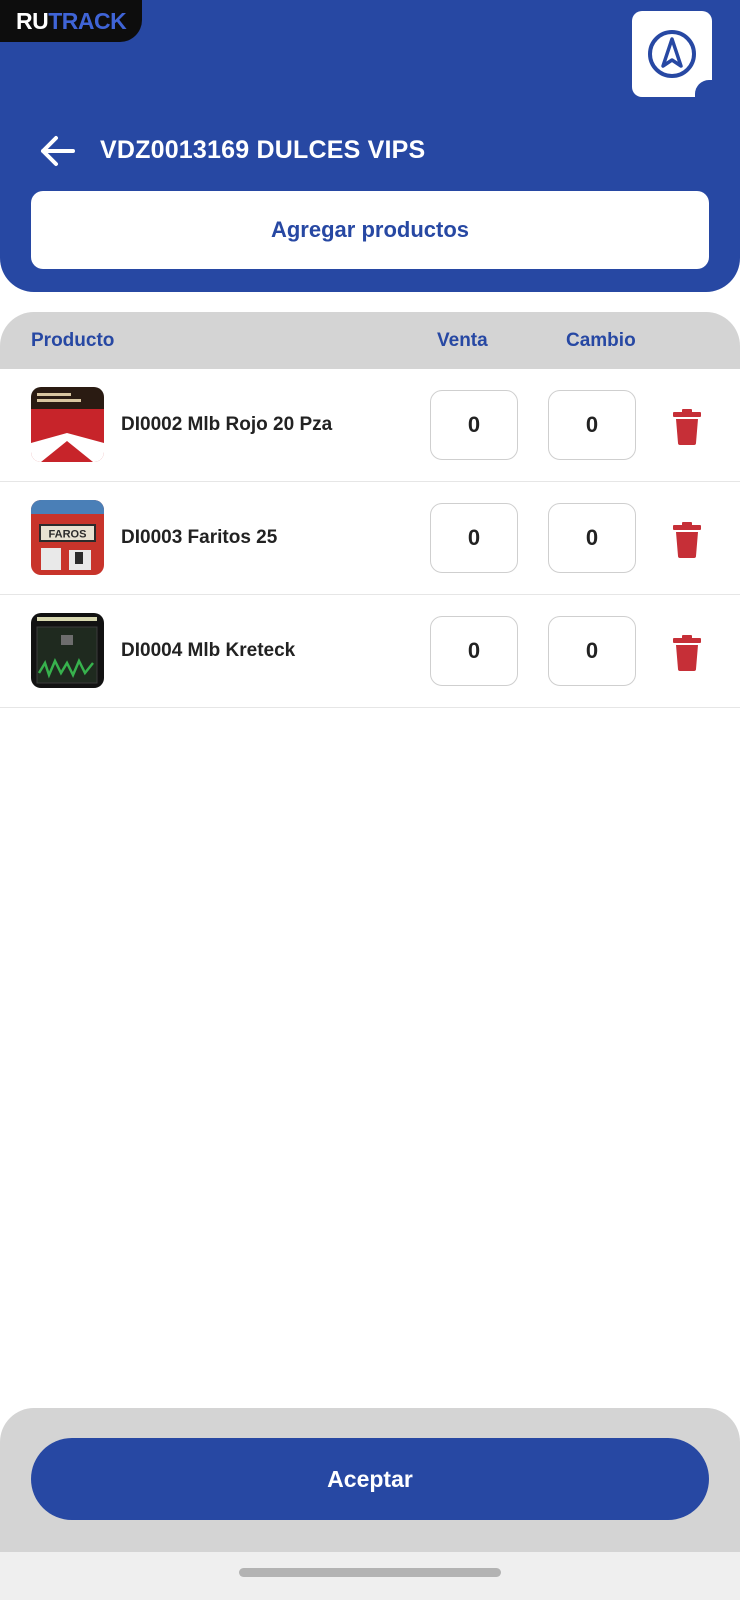 The image size is (740, 1600). I want to click on home-indicator, so click(370, 1572).